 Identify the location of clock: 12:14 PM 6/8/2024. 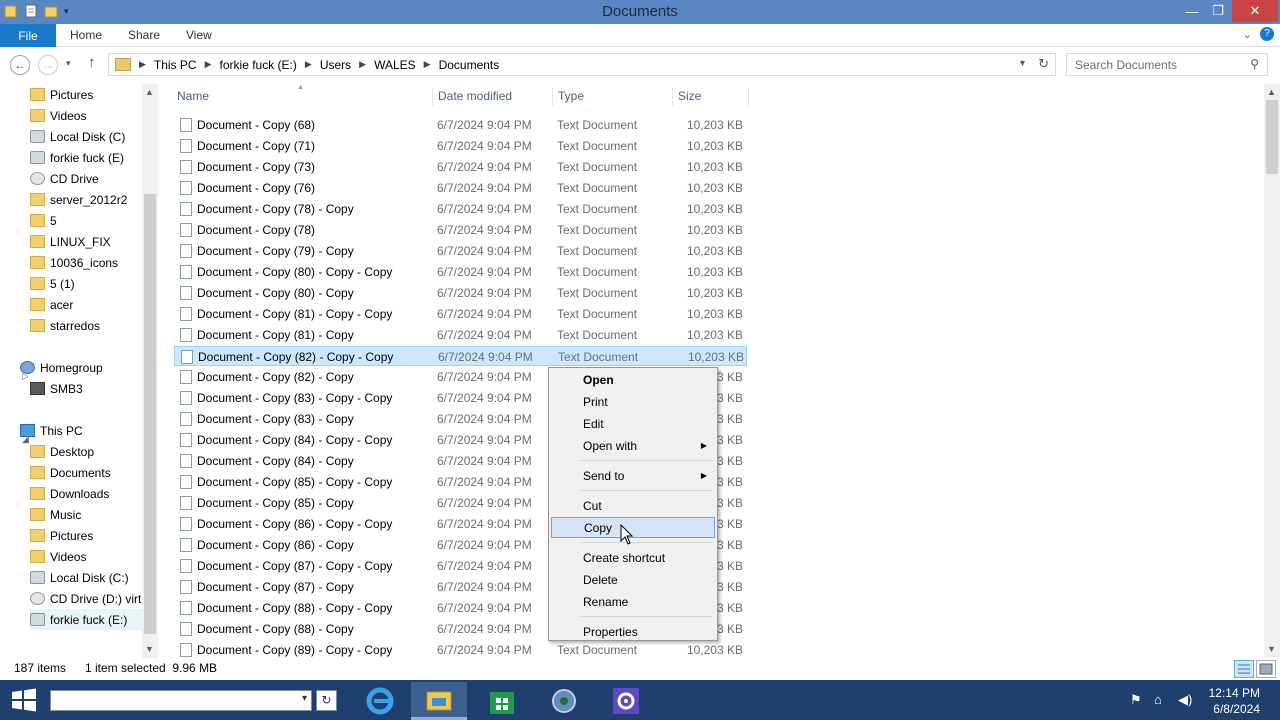
(1234, 701).